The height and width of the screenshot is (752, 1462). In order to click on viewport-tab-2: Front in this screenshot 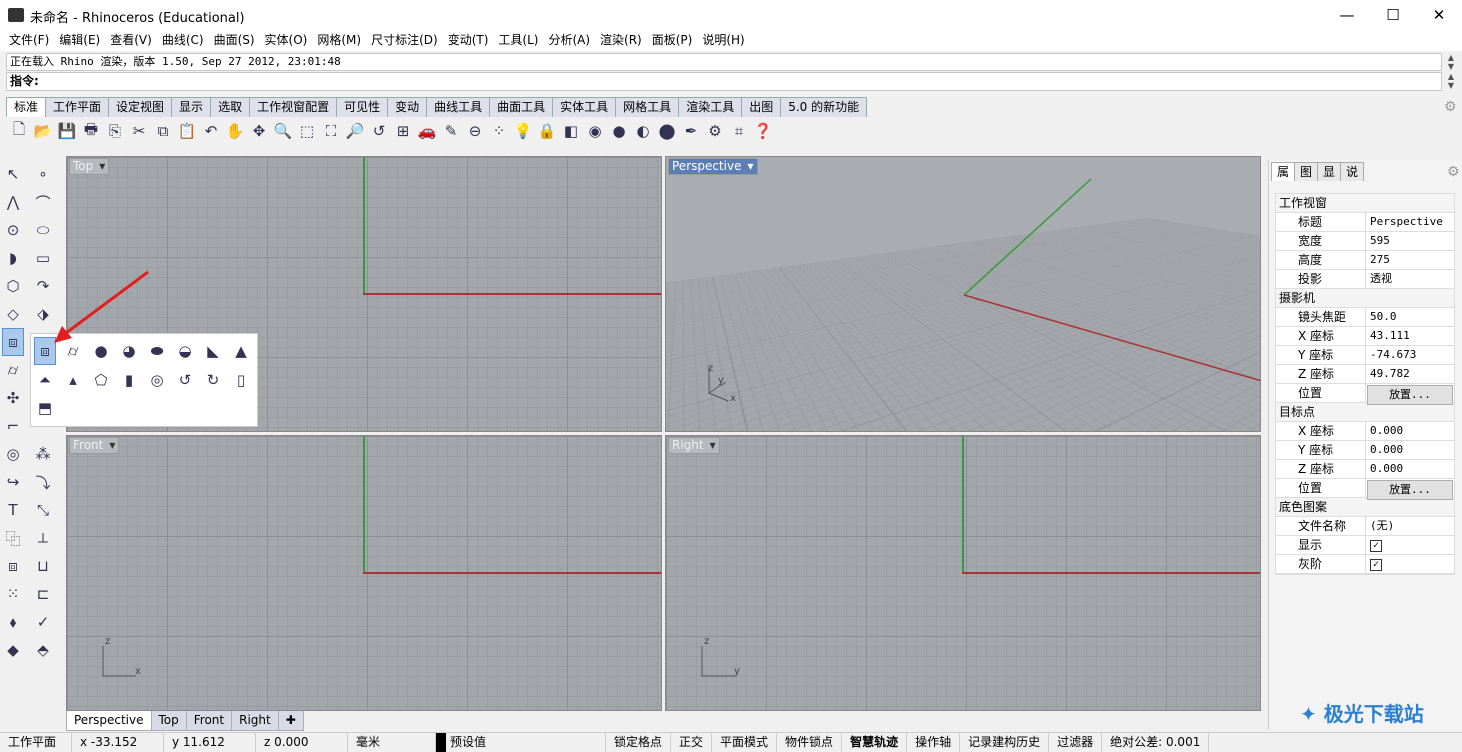, I will do `click(209, 721)`.